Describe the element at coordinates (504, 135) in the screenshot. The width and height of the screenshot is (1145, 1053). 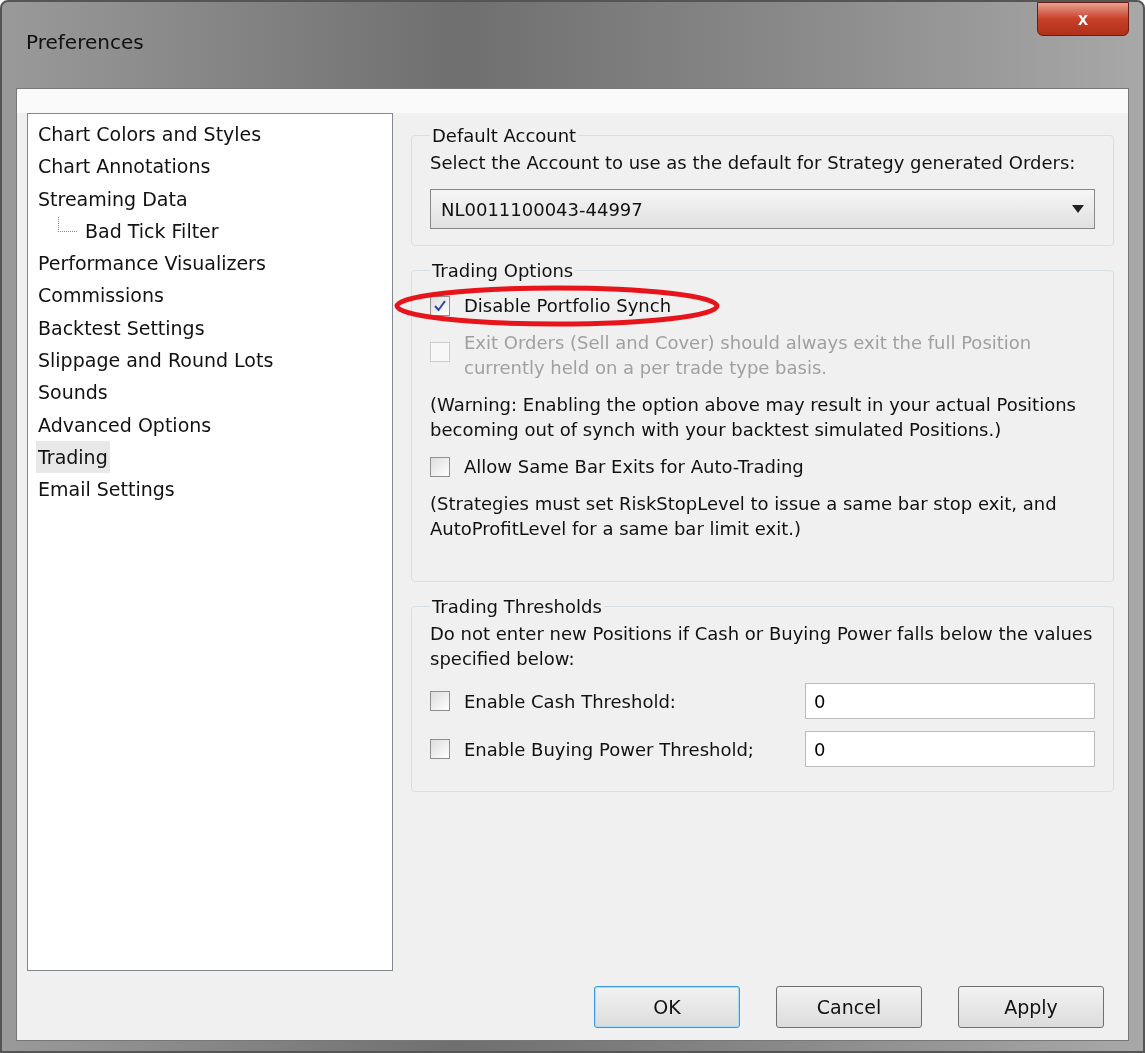
I see `group-title: Default Account` at that location.